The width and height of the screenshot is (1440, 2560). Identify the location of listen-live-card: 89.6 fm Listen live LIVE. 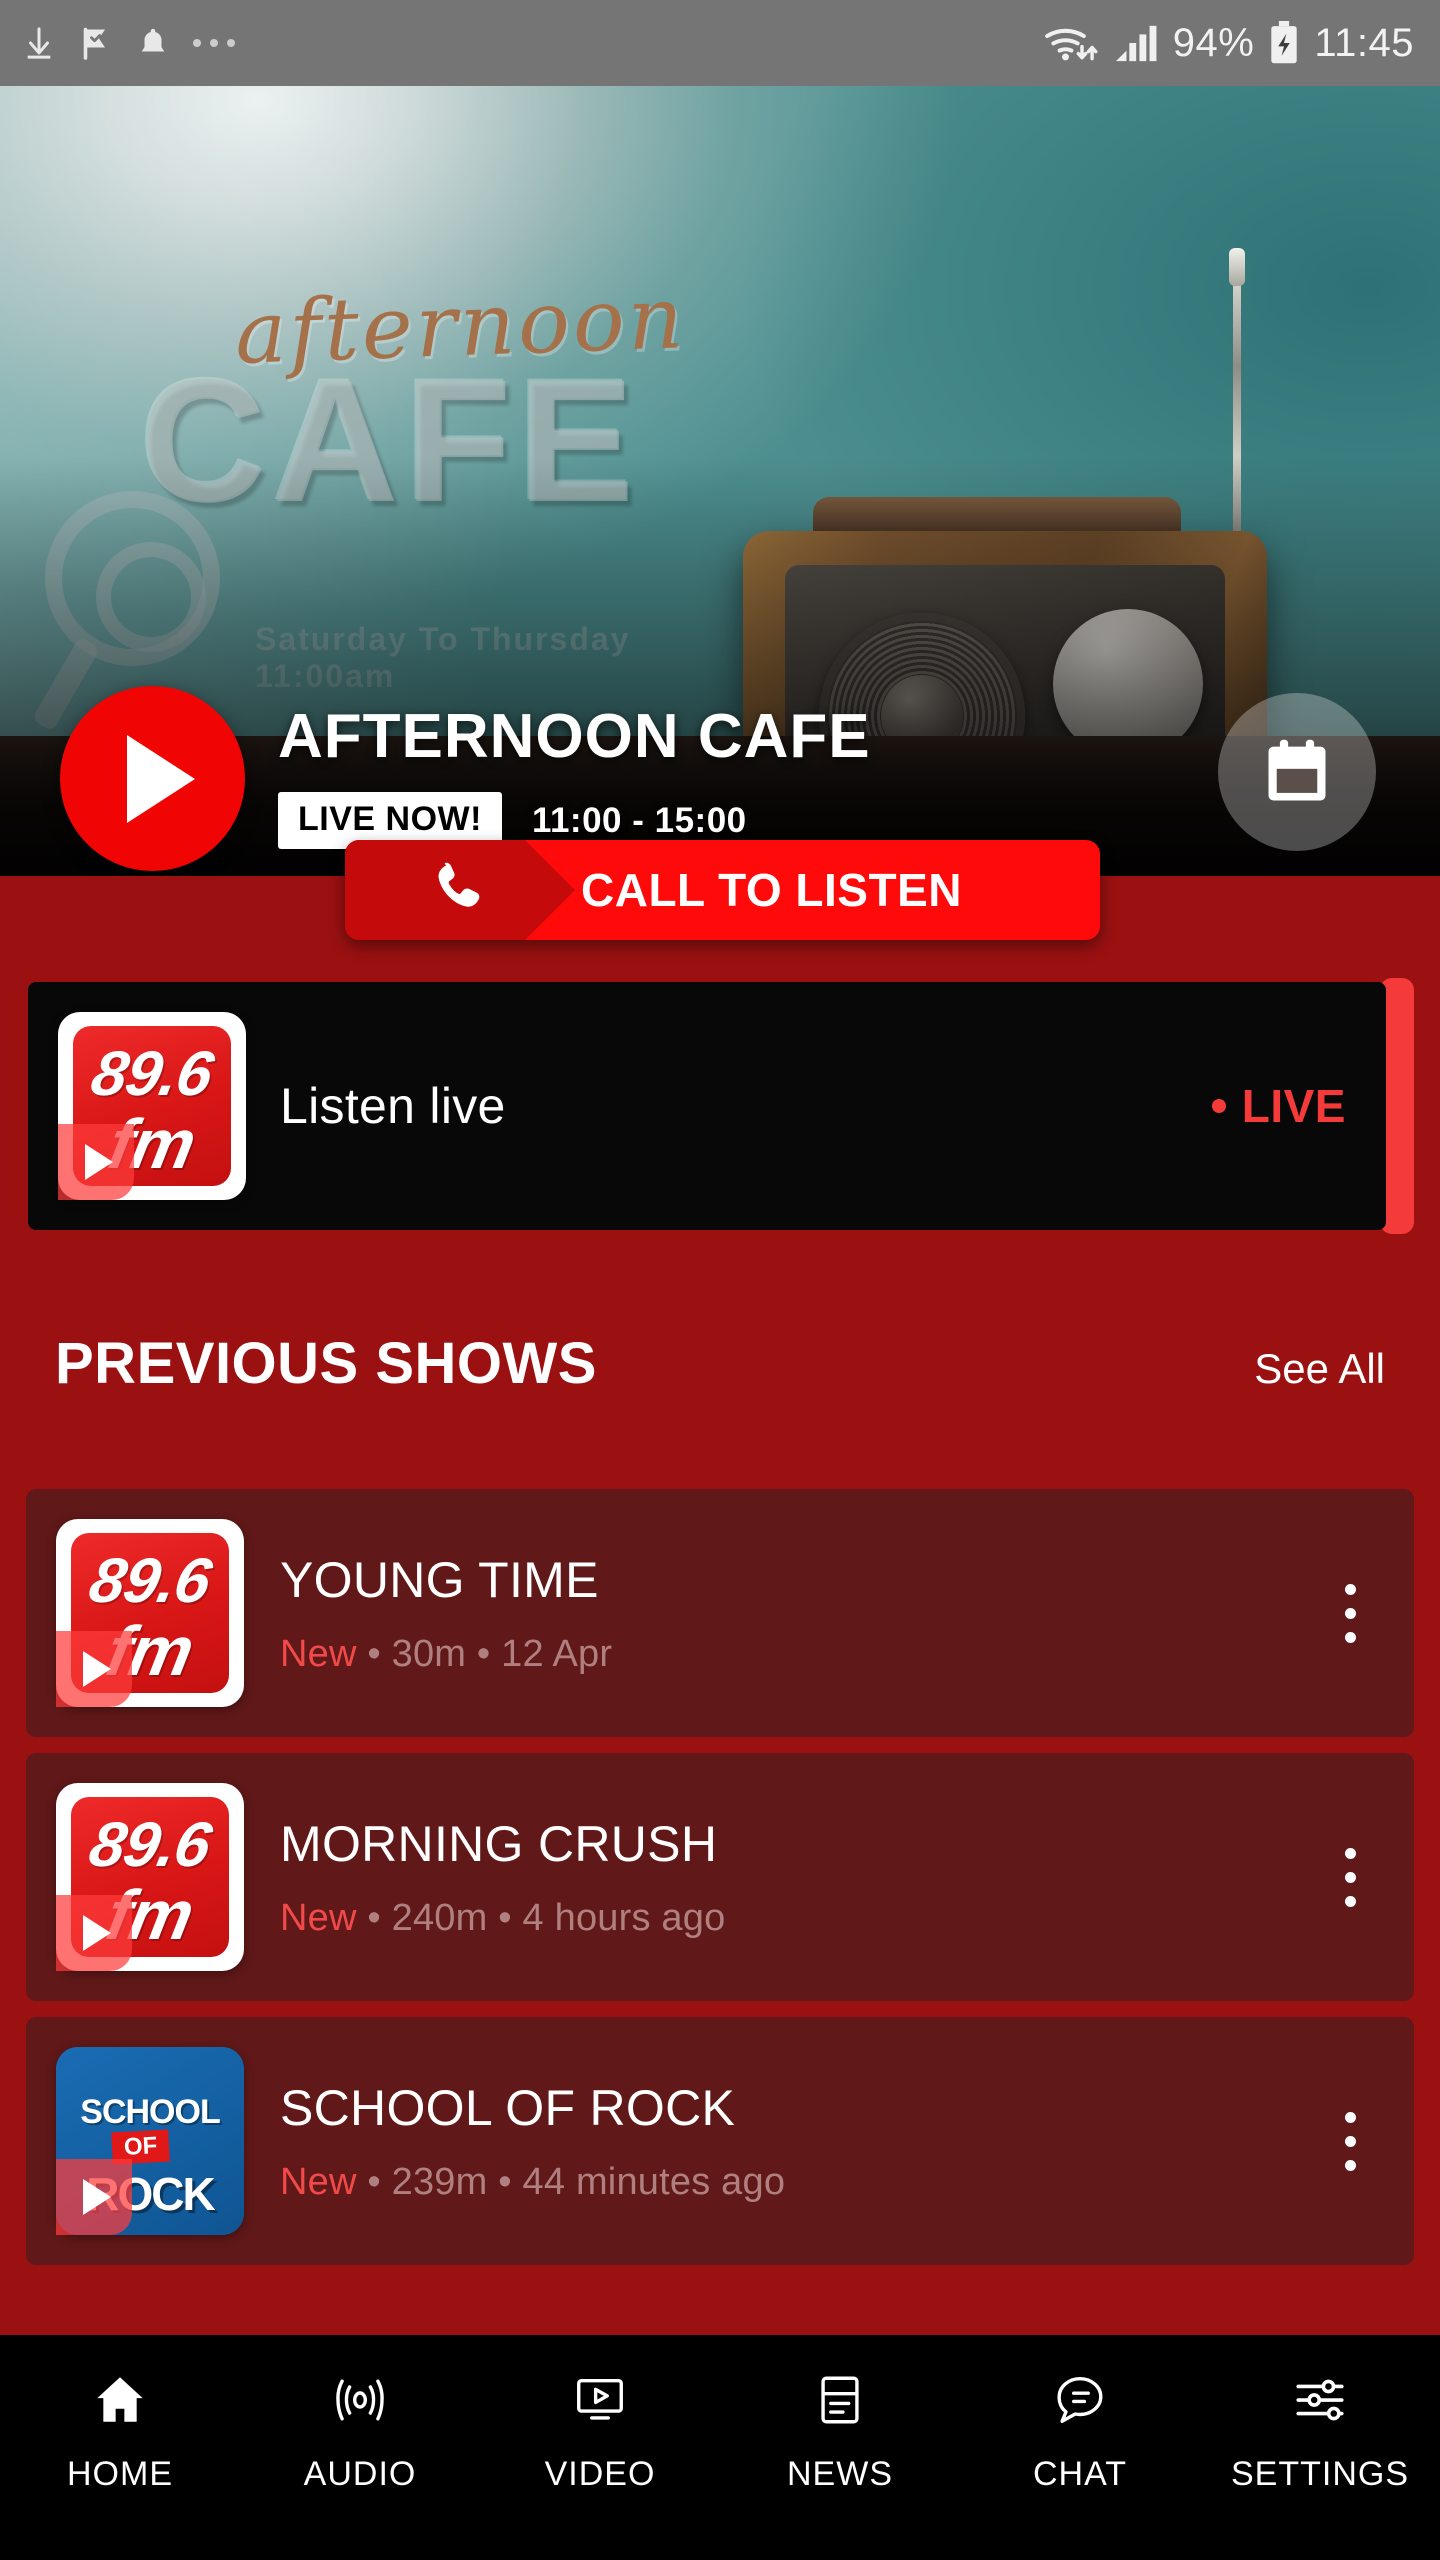
(721, 1106).